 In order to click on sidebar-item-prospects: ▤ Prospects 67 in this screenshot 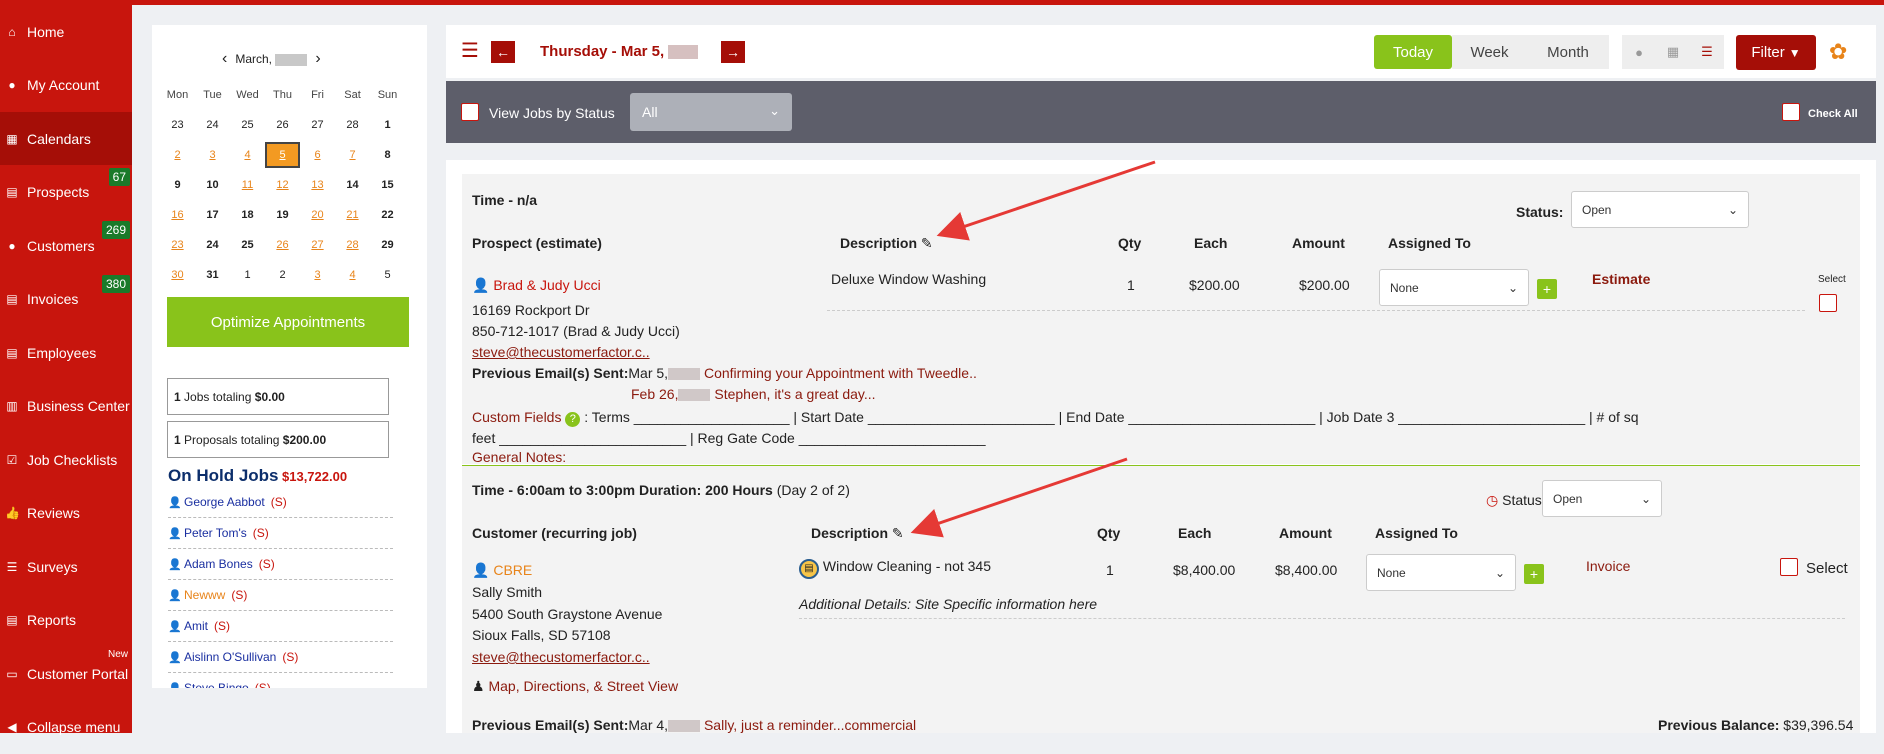, I will do `click(66, 192)`.